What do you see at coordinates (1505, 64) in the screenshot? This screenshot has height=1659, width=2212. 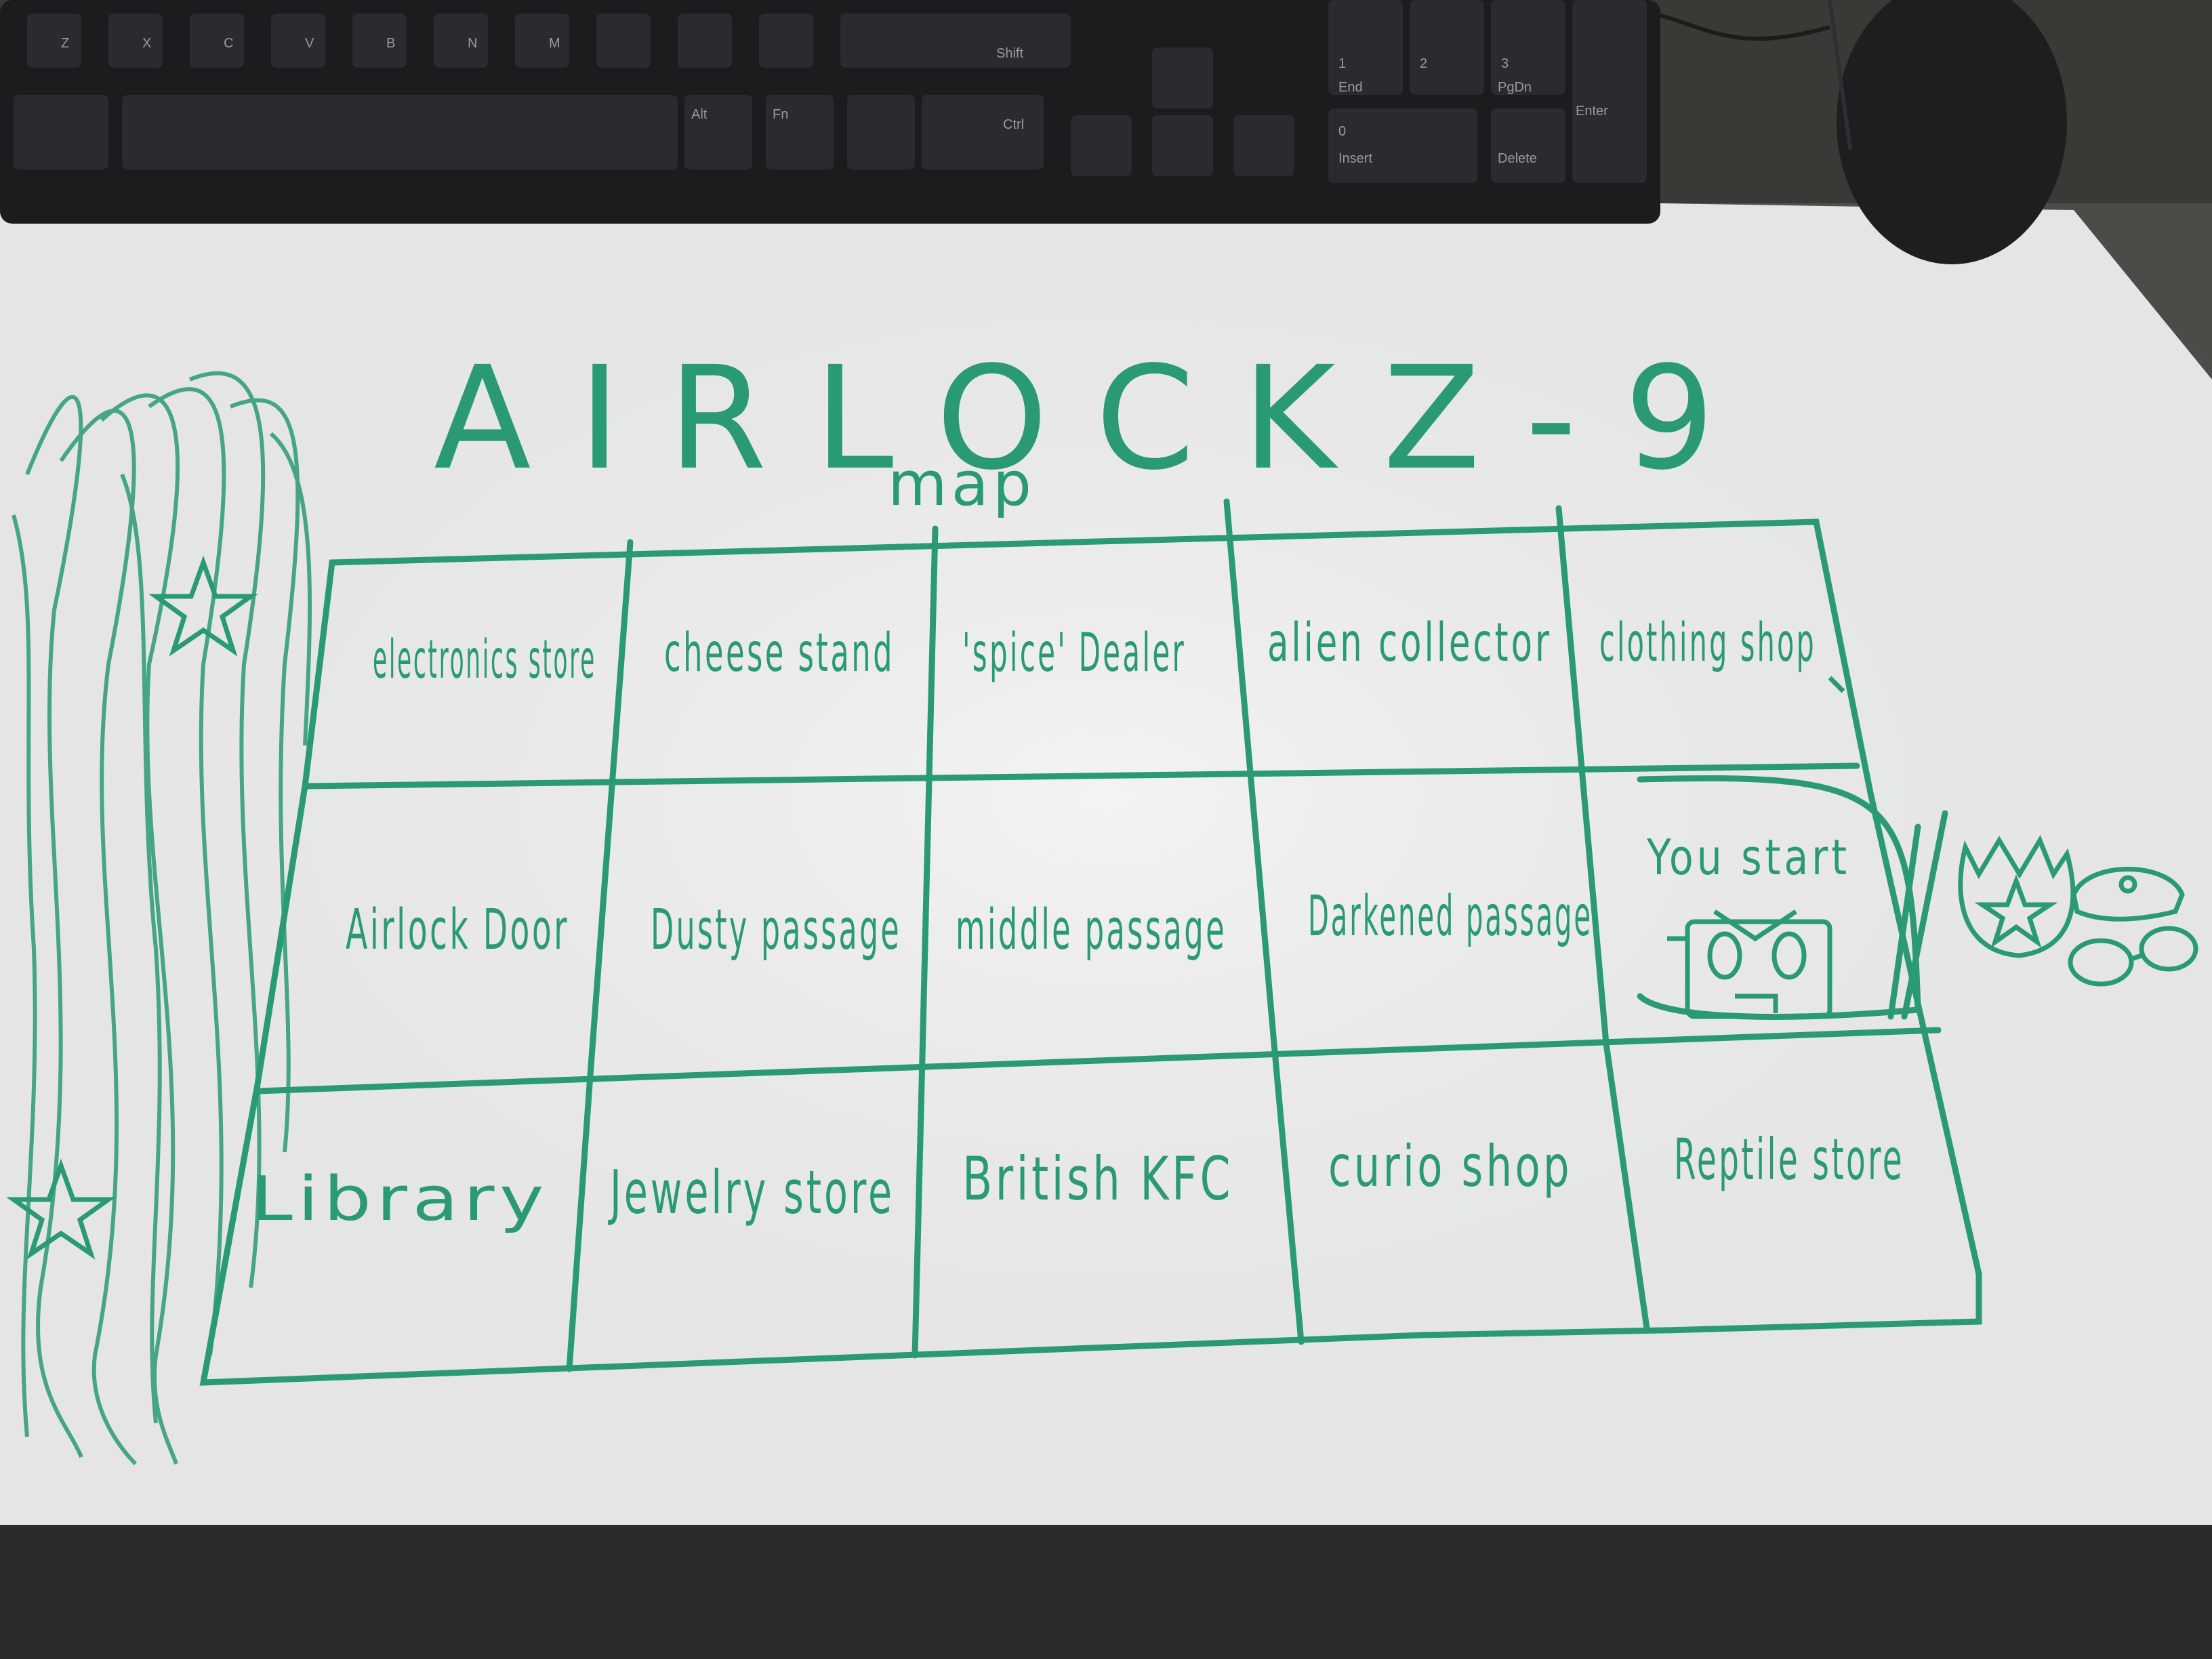 I see `key-3: 3` at bounding box center [1505, 64].